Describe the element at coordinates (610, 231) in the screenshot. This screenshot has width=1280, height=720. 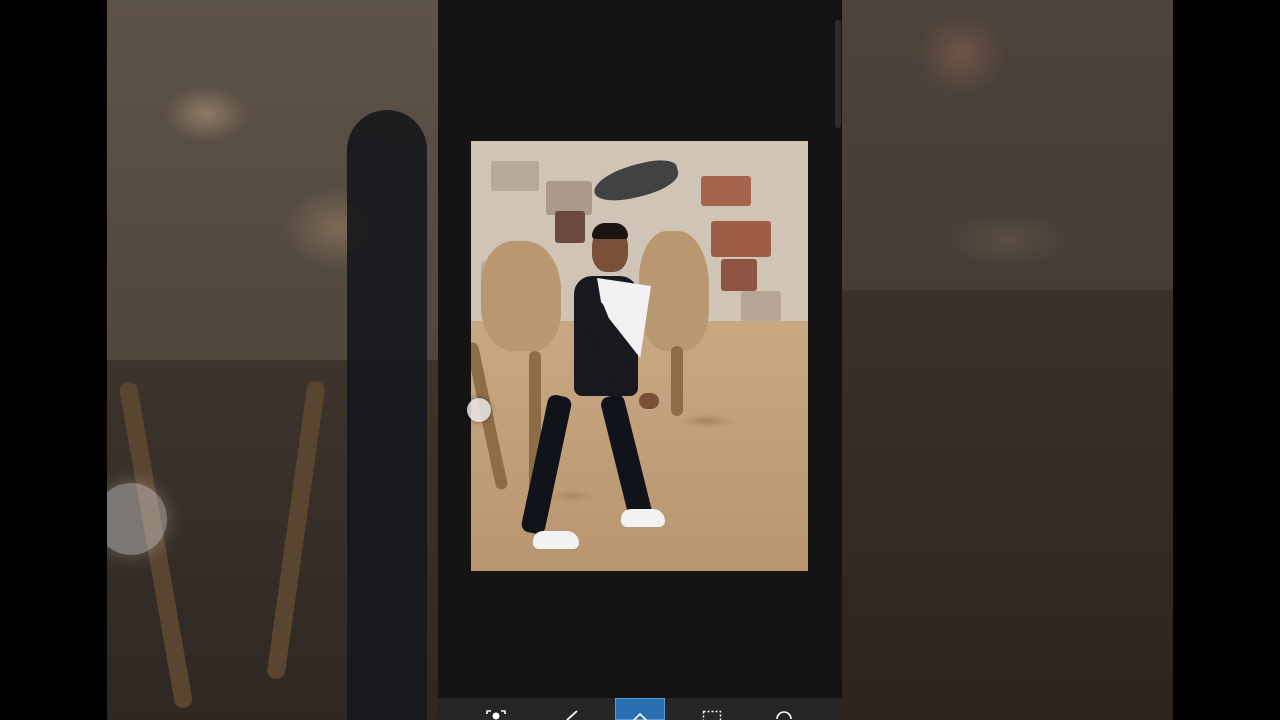
I see `person-hair` at that location.